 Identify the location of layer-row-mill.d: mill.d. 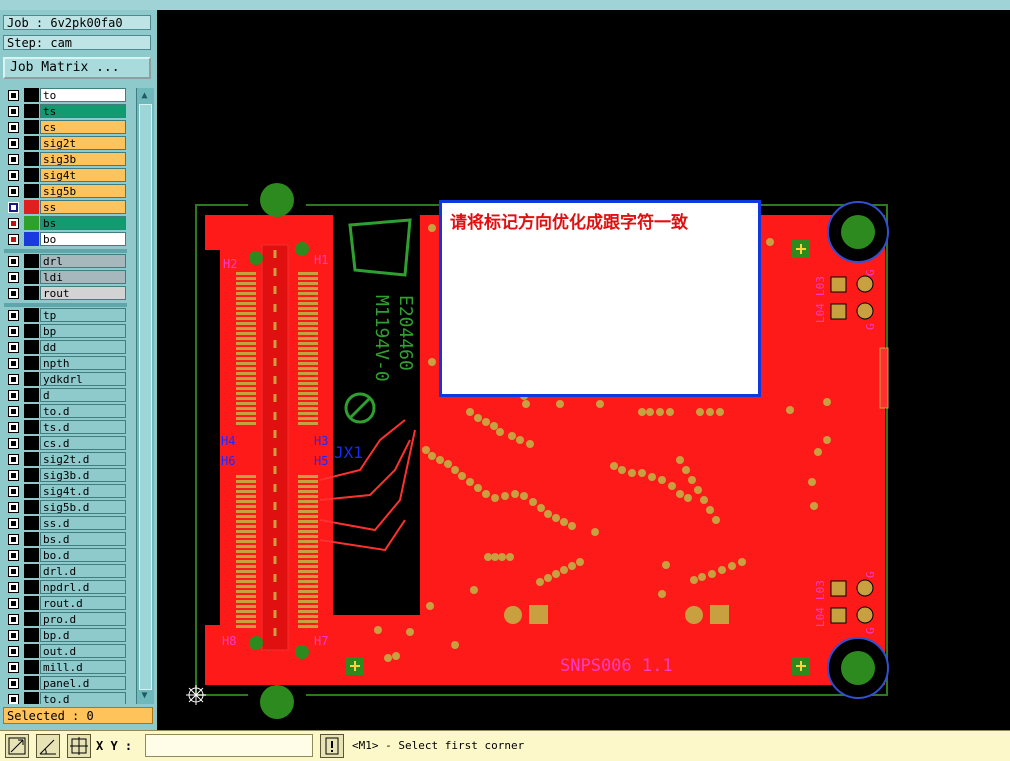
(65, 668).